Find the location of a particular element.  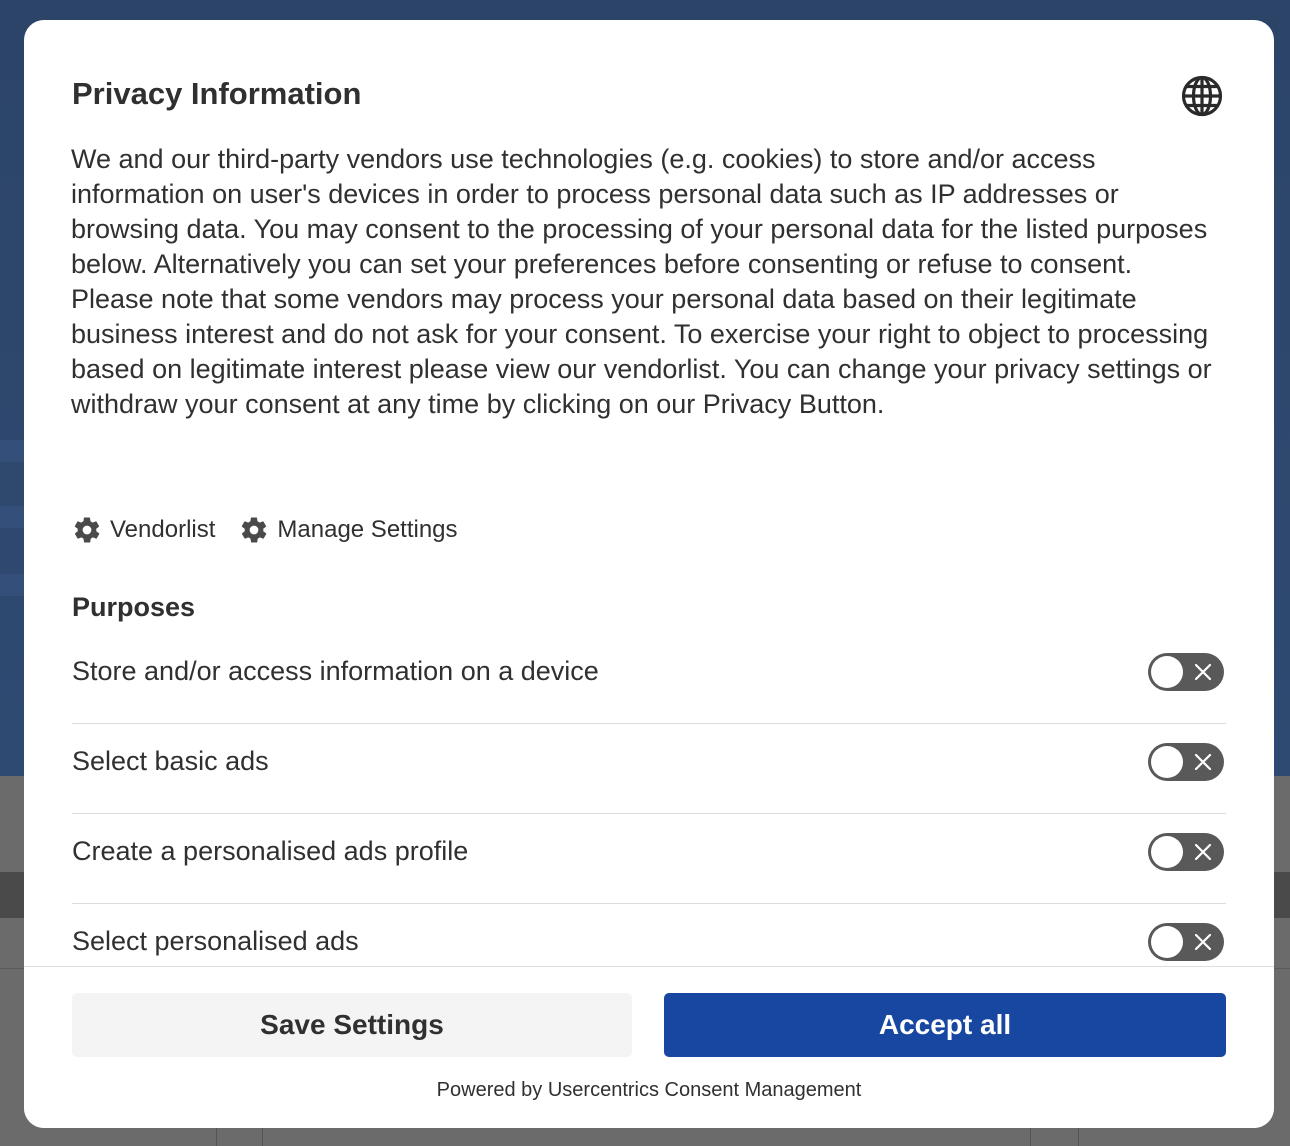

purposes-heading: Purposes is located at coordinates (134, 607).